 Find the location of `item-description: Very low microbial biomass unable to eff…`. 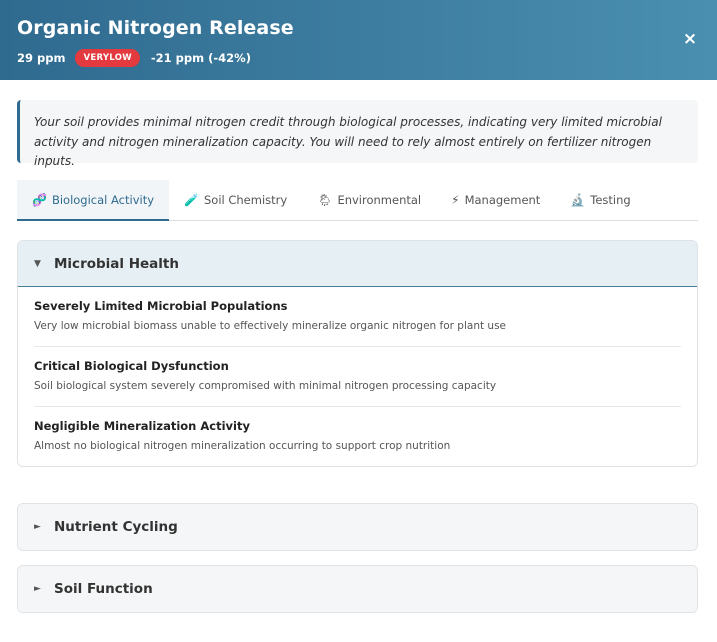

item-description: Very low microbial biomass unable to eff… is located at coordinates (270, 326).